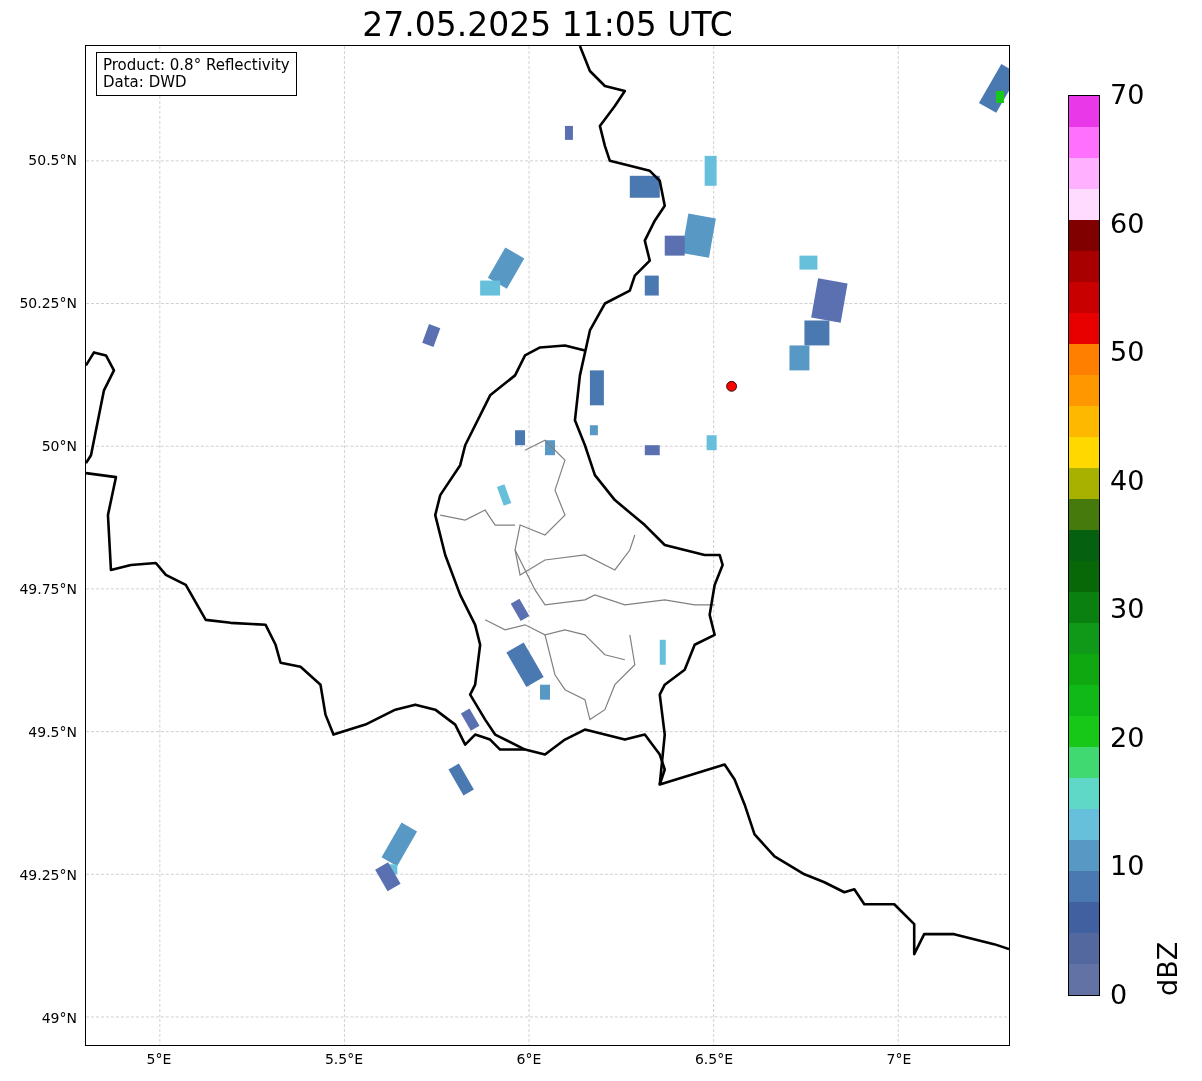  Describe the element at coordinates (1127, 95) in the screenshot. I see `colorbar-tick-label: 70` at that location.